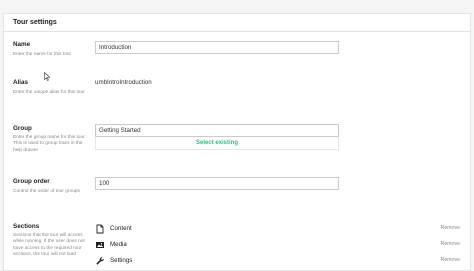 The width and height of the screenshot is (474, 271). I want to click on select-existing-button: Select existing, so click(217, 143).